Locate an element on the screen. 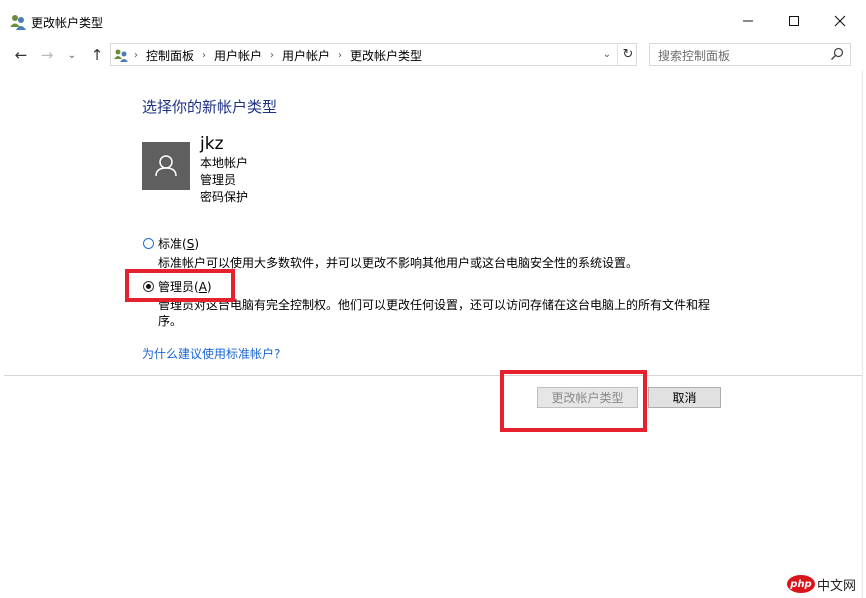  divider is located at coordinates (433, 375).